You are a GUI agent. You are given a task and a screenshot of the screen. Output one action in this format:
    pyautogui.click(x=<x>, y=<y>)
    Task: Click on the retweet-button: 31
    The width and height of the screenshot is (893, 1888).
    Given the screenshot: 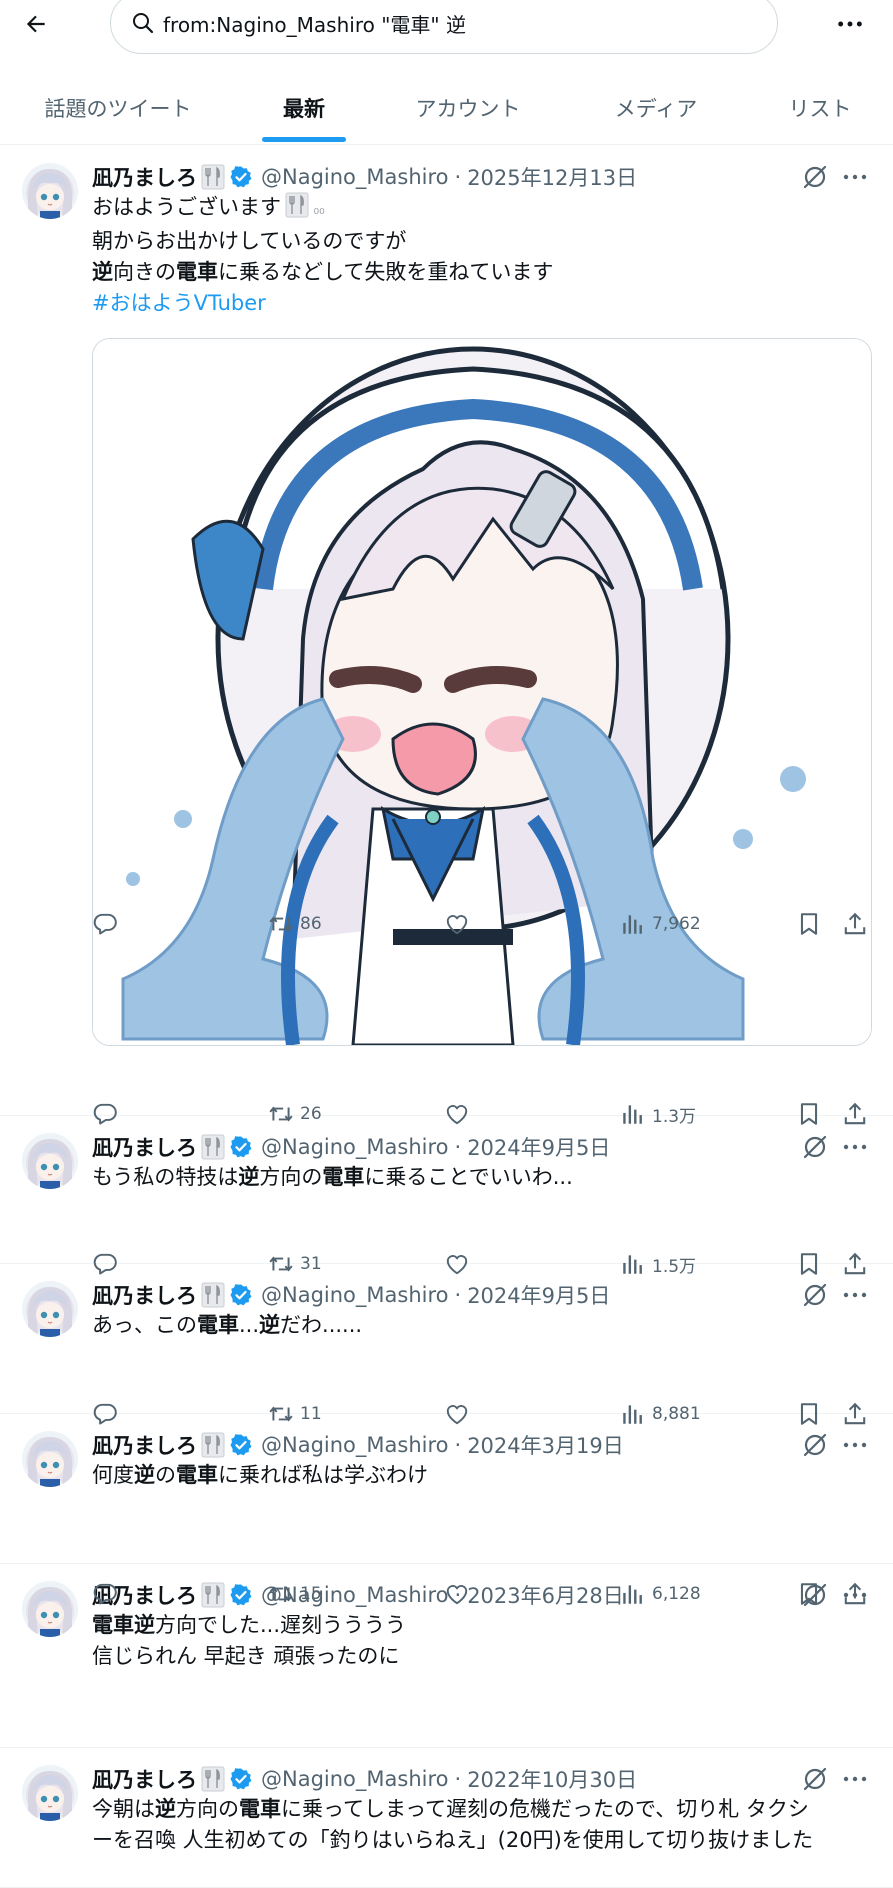 What is the action you would take?
    pyautogui.click(x=295, y=1264)
    